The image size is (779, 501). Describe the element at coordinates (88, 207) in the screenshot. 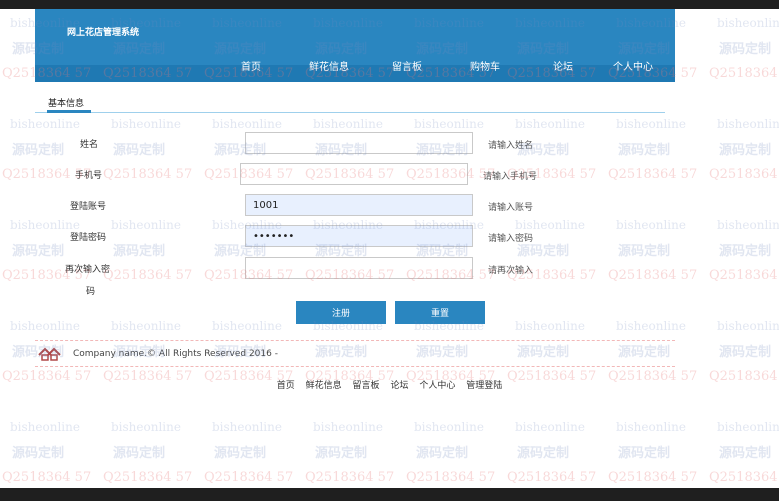

I see `account-label: 登陆账号` at that location.